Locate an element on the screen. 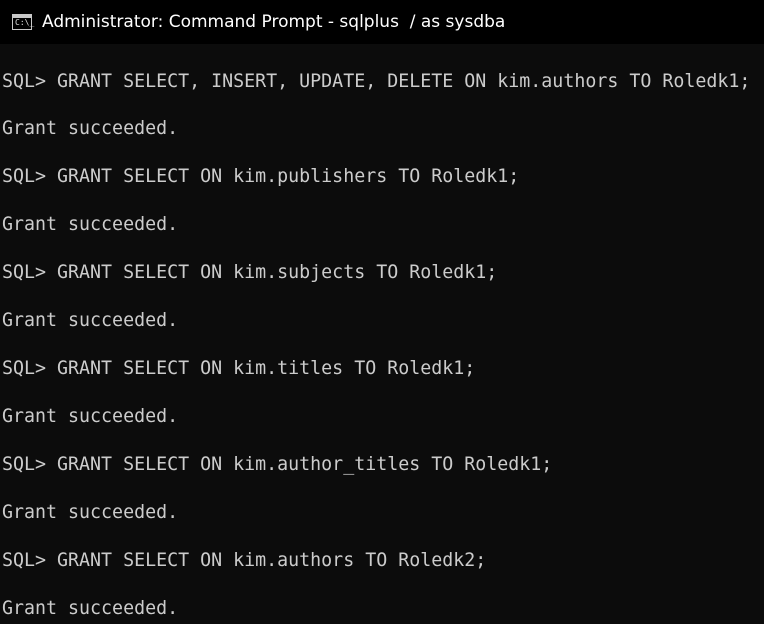 Image resolution: width=764 pixels, height=624 pixels. cmd-icon: C:\_ is located at coordinates (23, 22).